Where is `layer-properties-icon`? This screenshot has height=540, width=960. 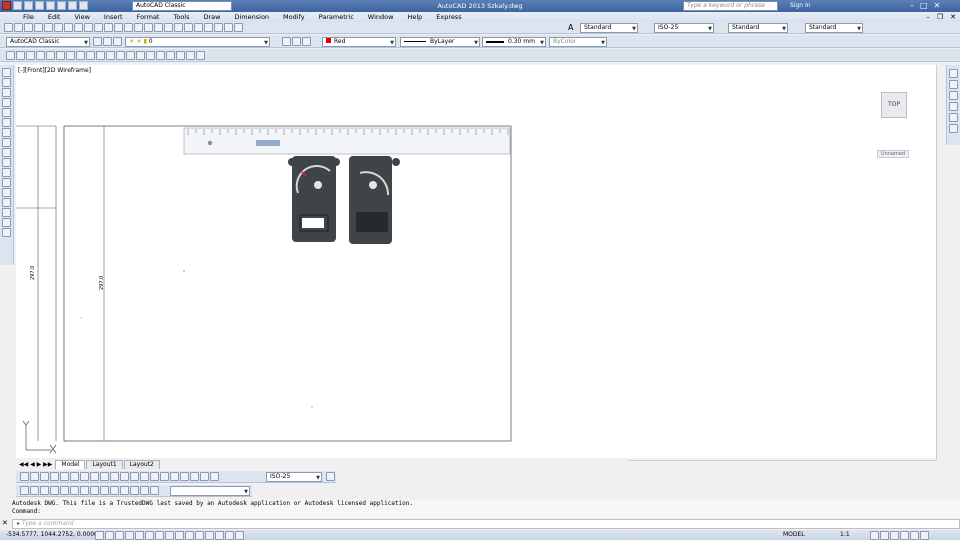
layer-properties-icon is located at coordinates (117, 41).